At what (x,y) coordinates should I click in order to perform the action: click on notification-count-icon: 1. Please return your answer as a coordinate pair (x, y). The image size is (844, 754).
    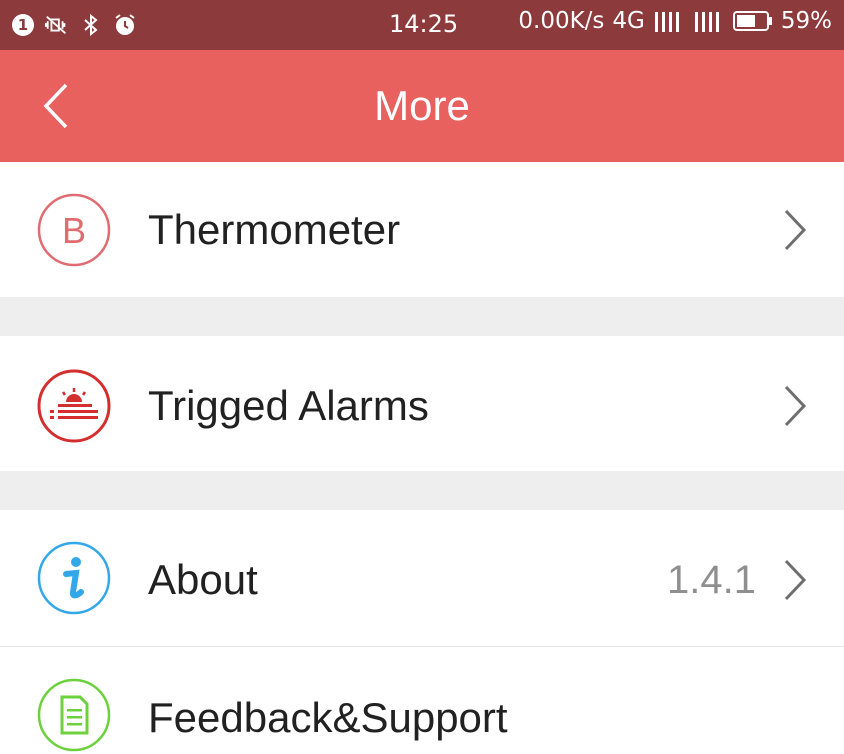
    Looking at the image, I should click on (23, 25).